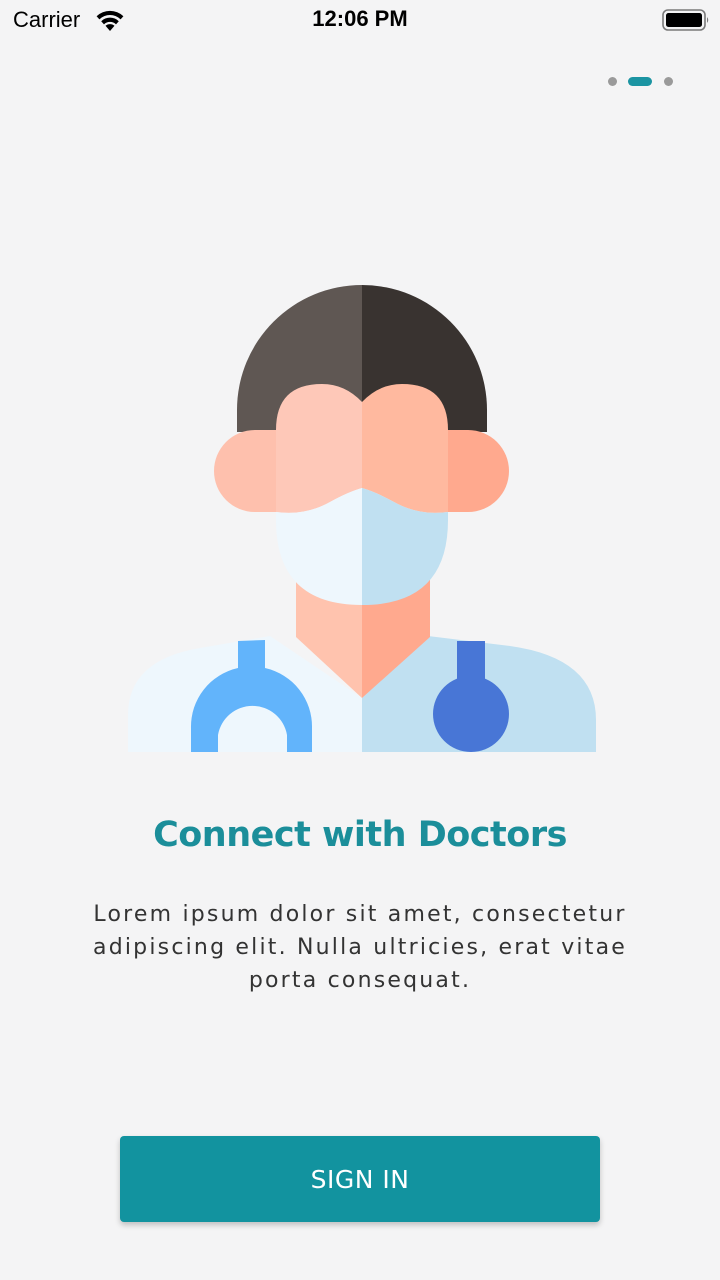  I want to click on page-title: Connect with Doctors, so click(360, 835).